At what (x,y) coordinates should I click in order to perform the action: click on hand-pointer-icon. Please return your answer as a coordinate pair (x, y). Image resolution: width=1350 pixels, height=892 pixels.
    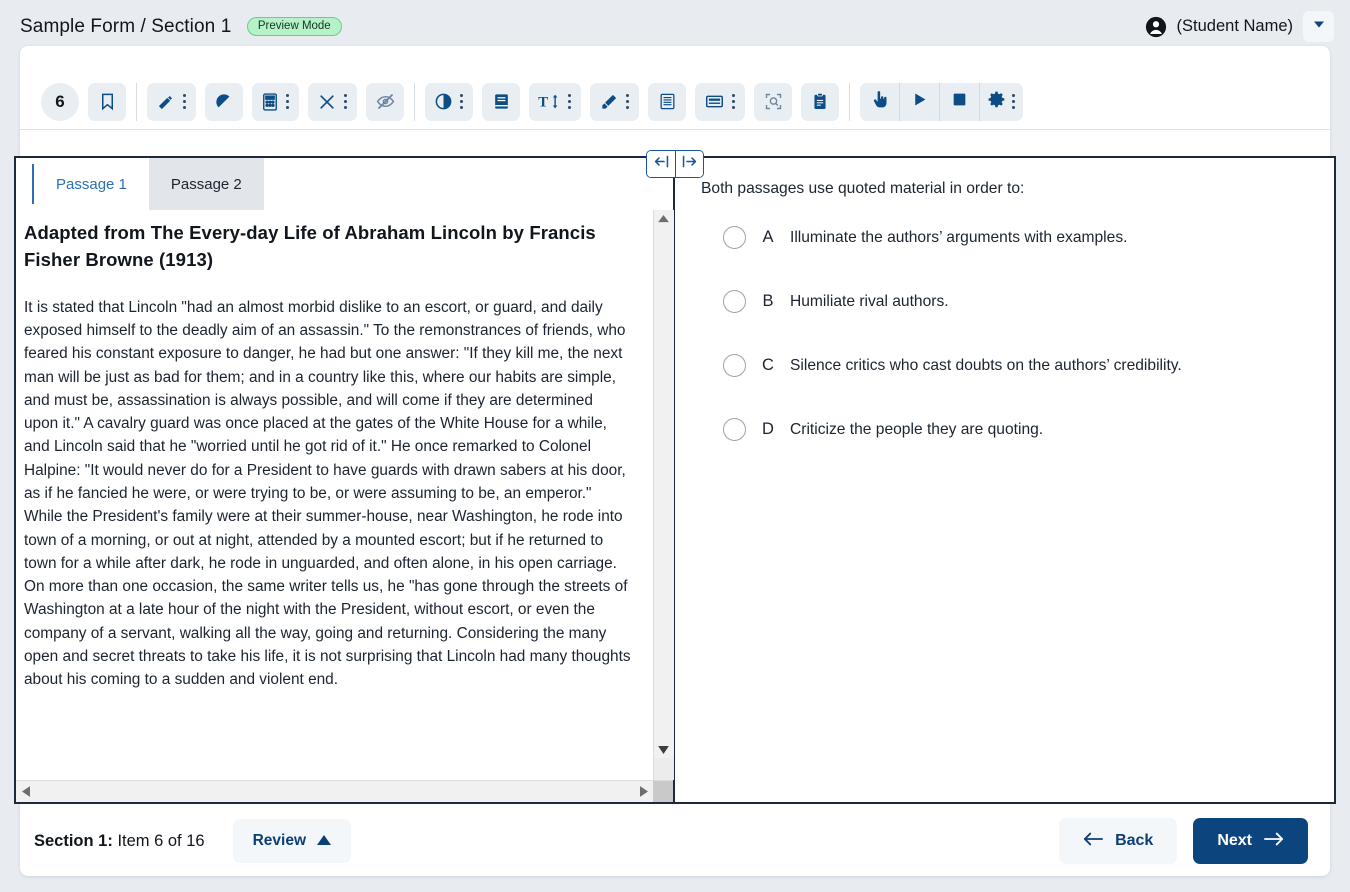
    Looking at the image, I should click on (880, 102).